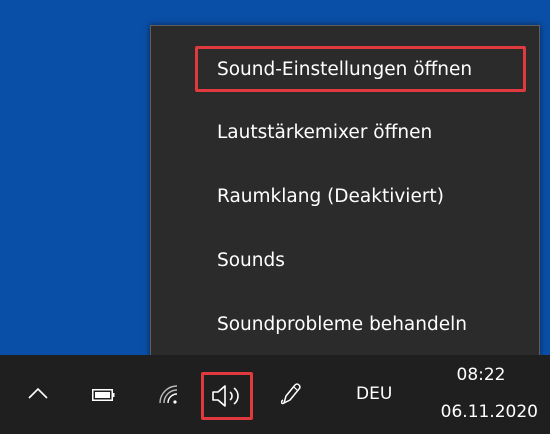  I want to click on clock-date: 06.11.2020, so click(481, 412).